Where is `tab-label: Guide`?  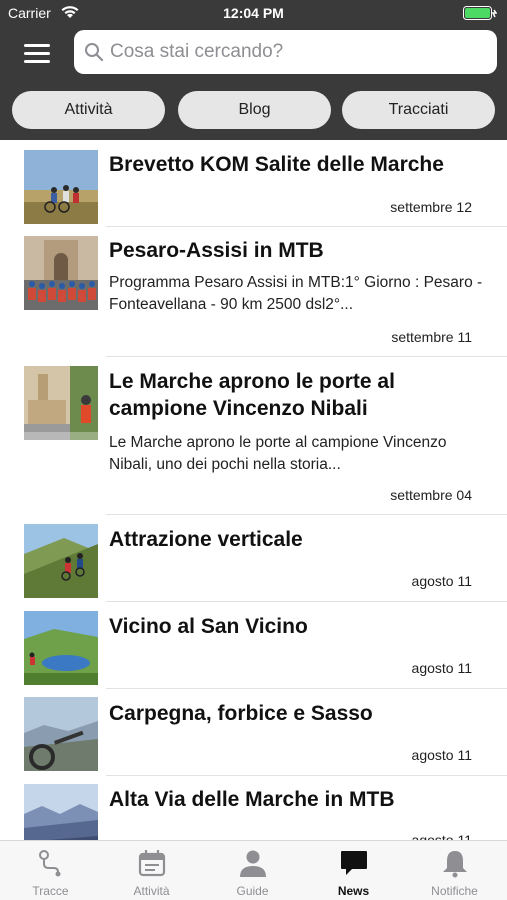 tab-label: Guide is located at coordinates (252, 891).